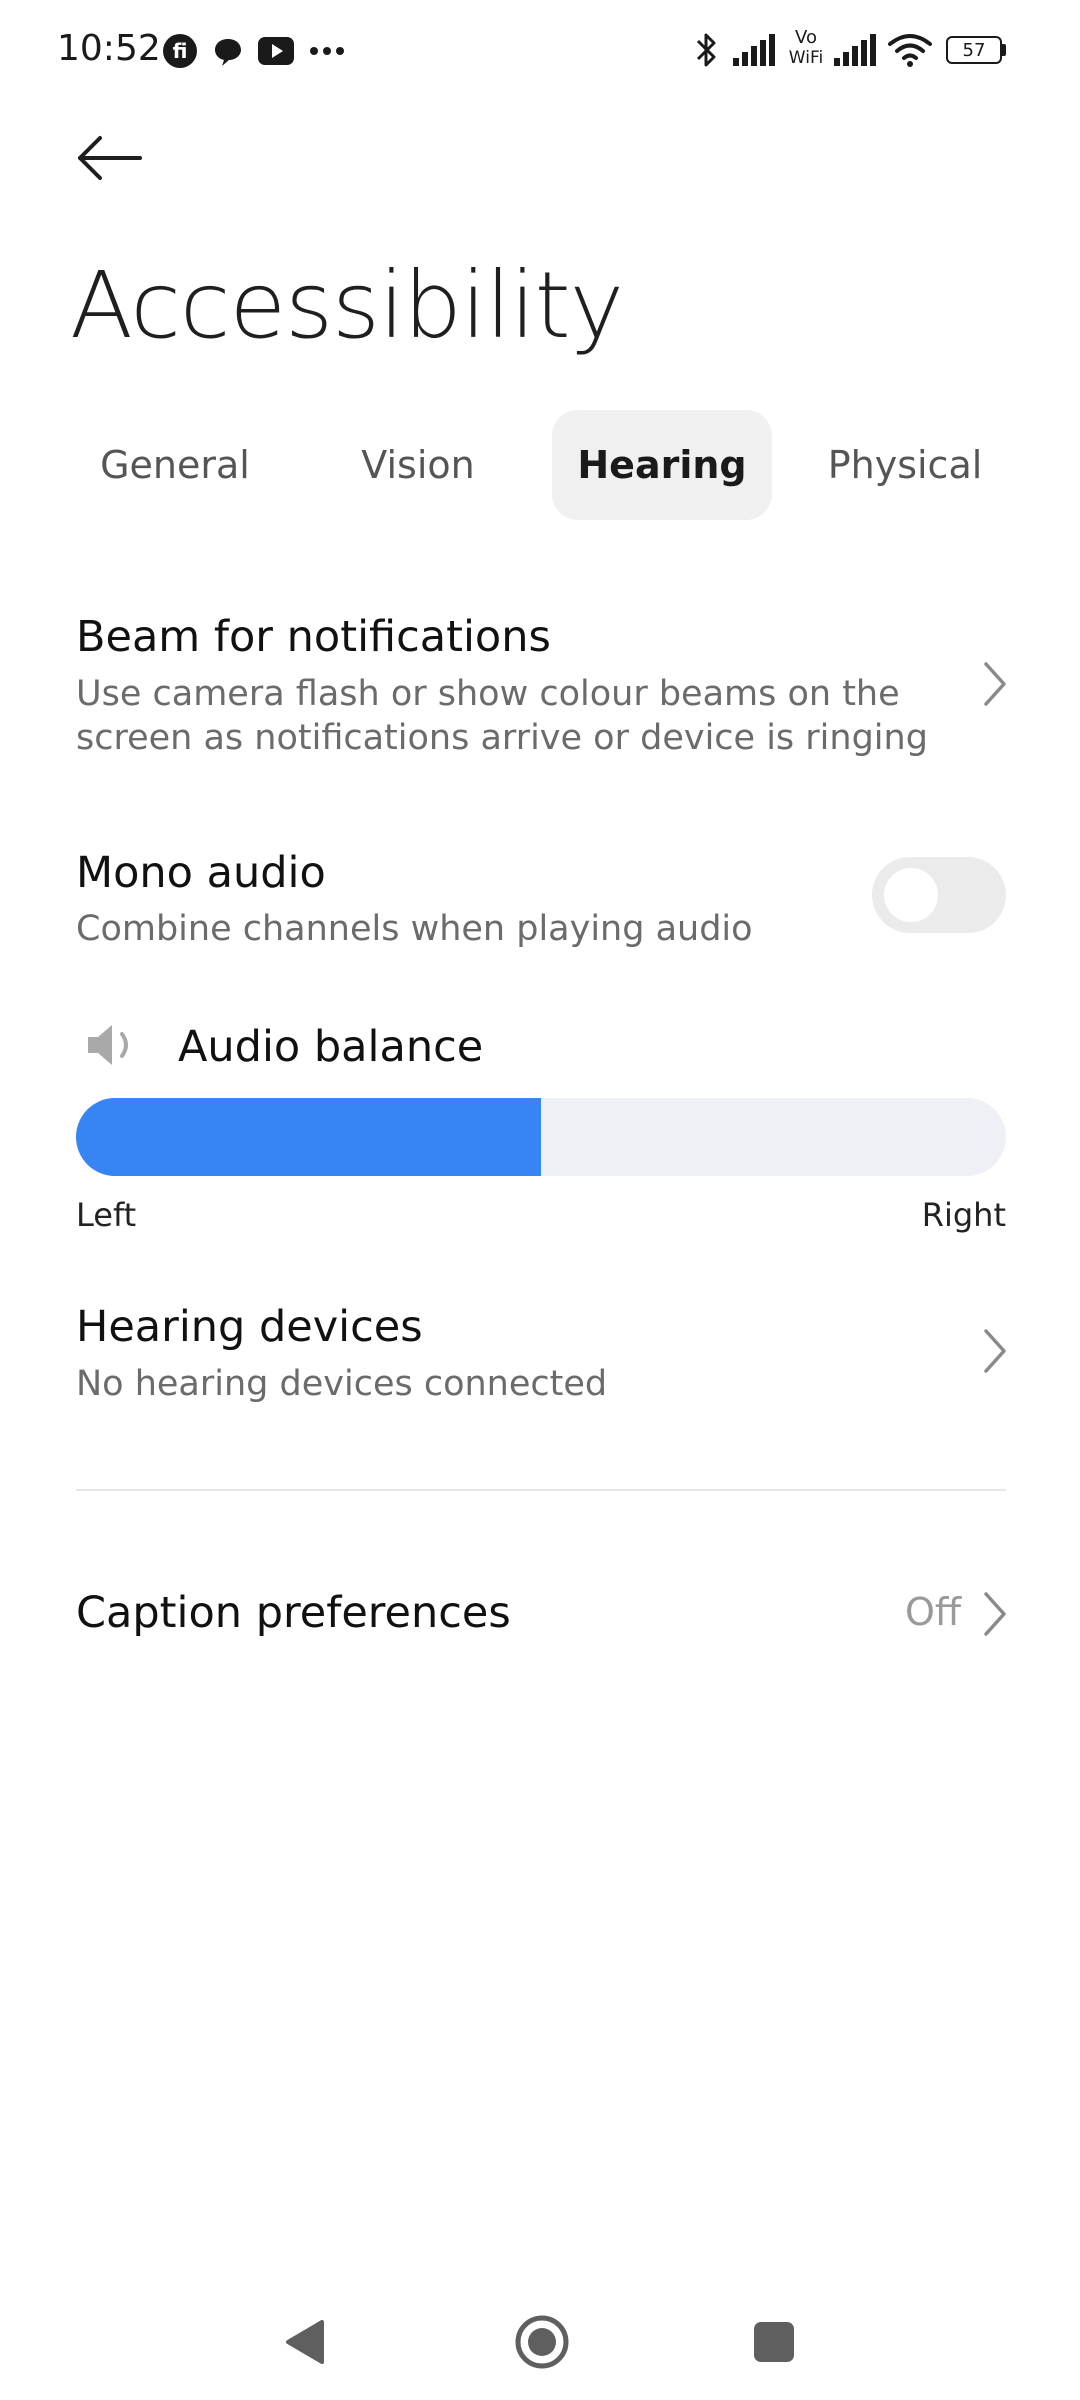 This screenshot has height=2400, width=1080. Describe the element at coordinates (228, 52) in the screenshot. I see `chat-bubble-icon` at that location.